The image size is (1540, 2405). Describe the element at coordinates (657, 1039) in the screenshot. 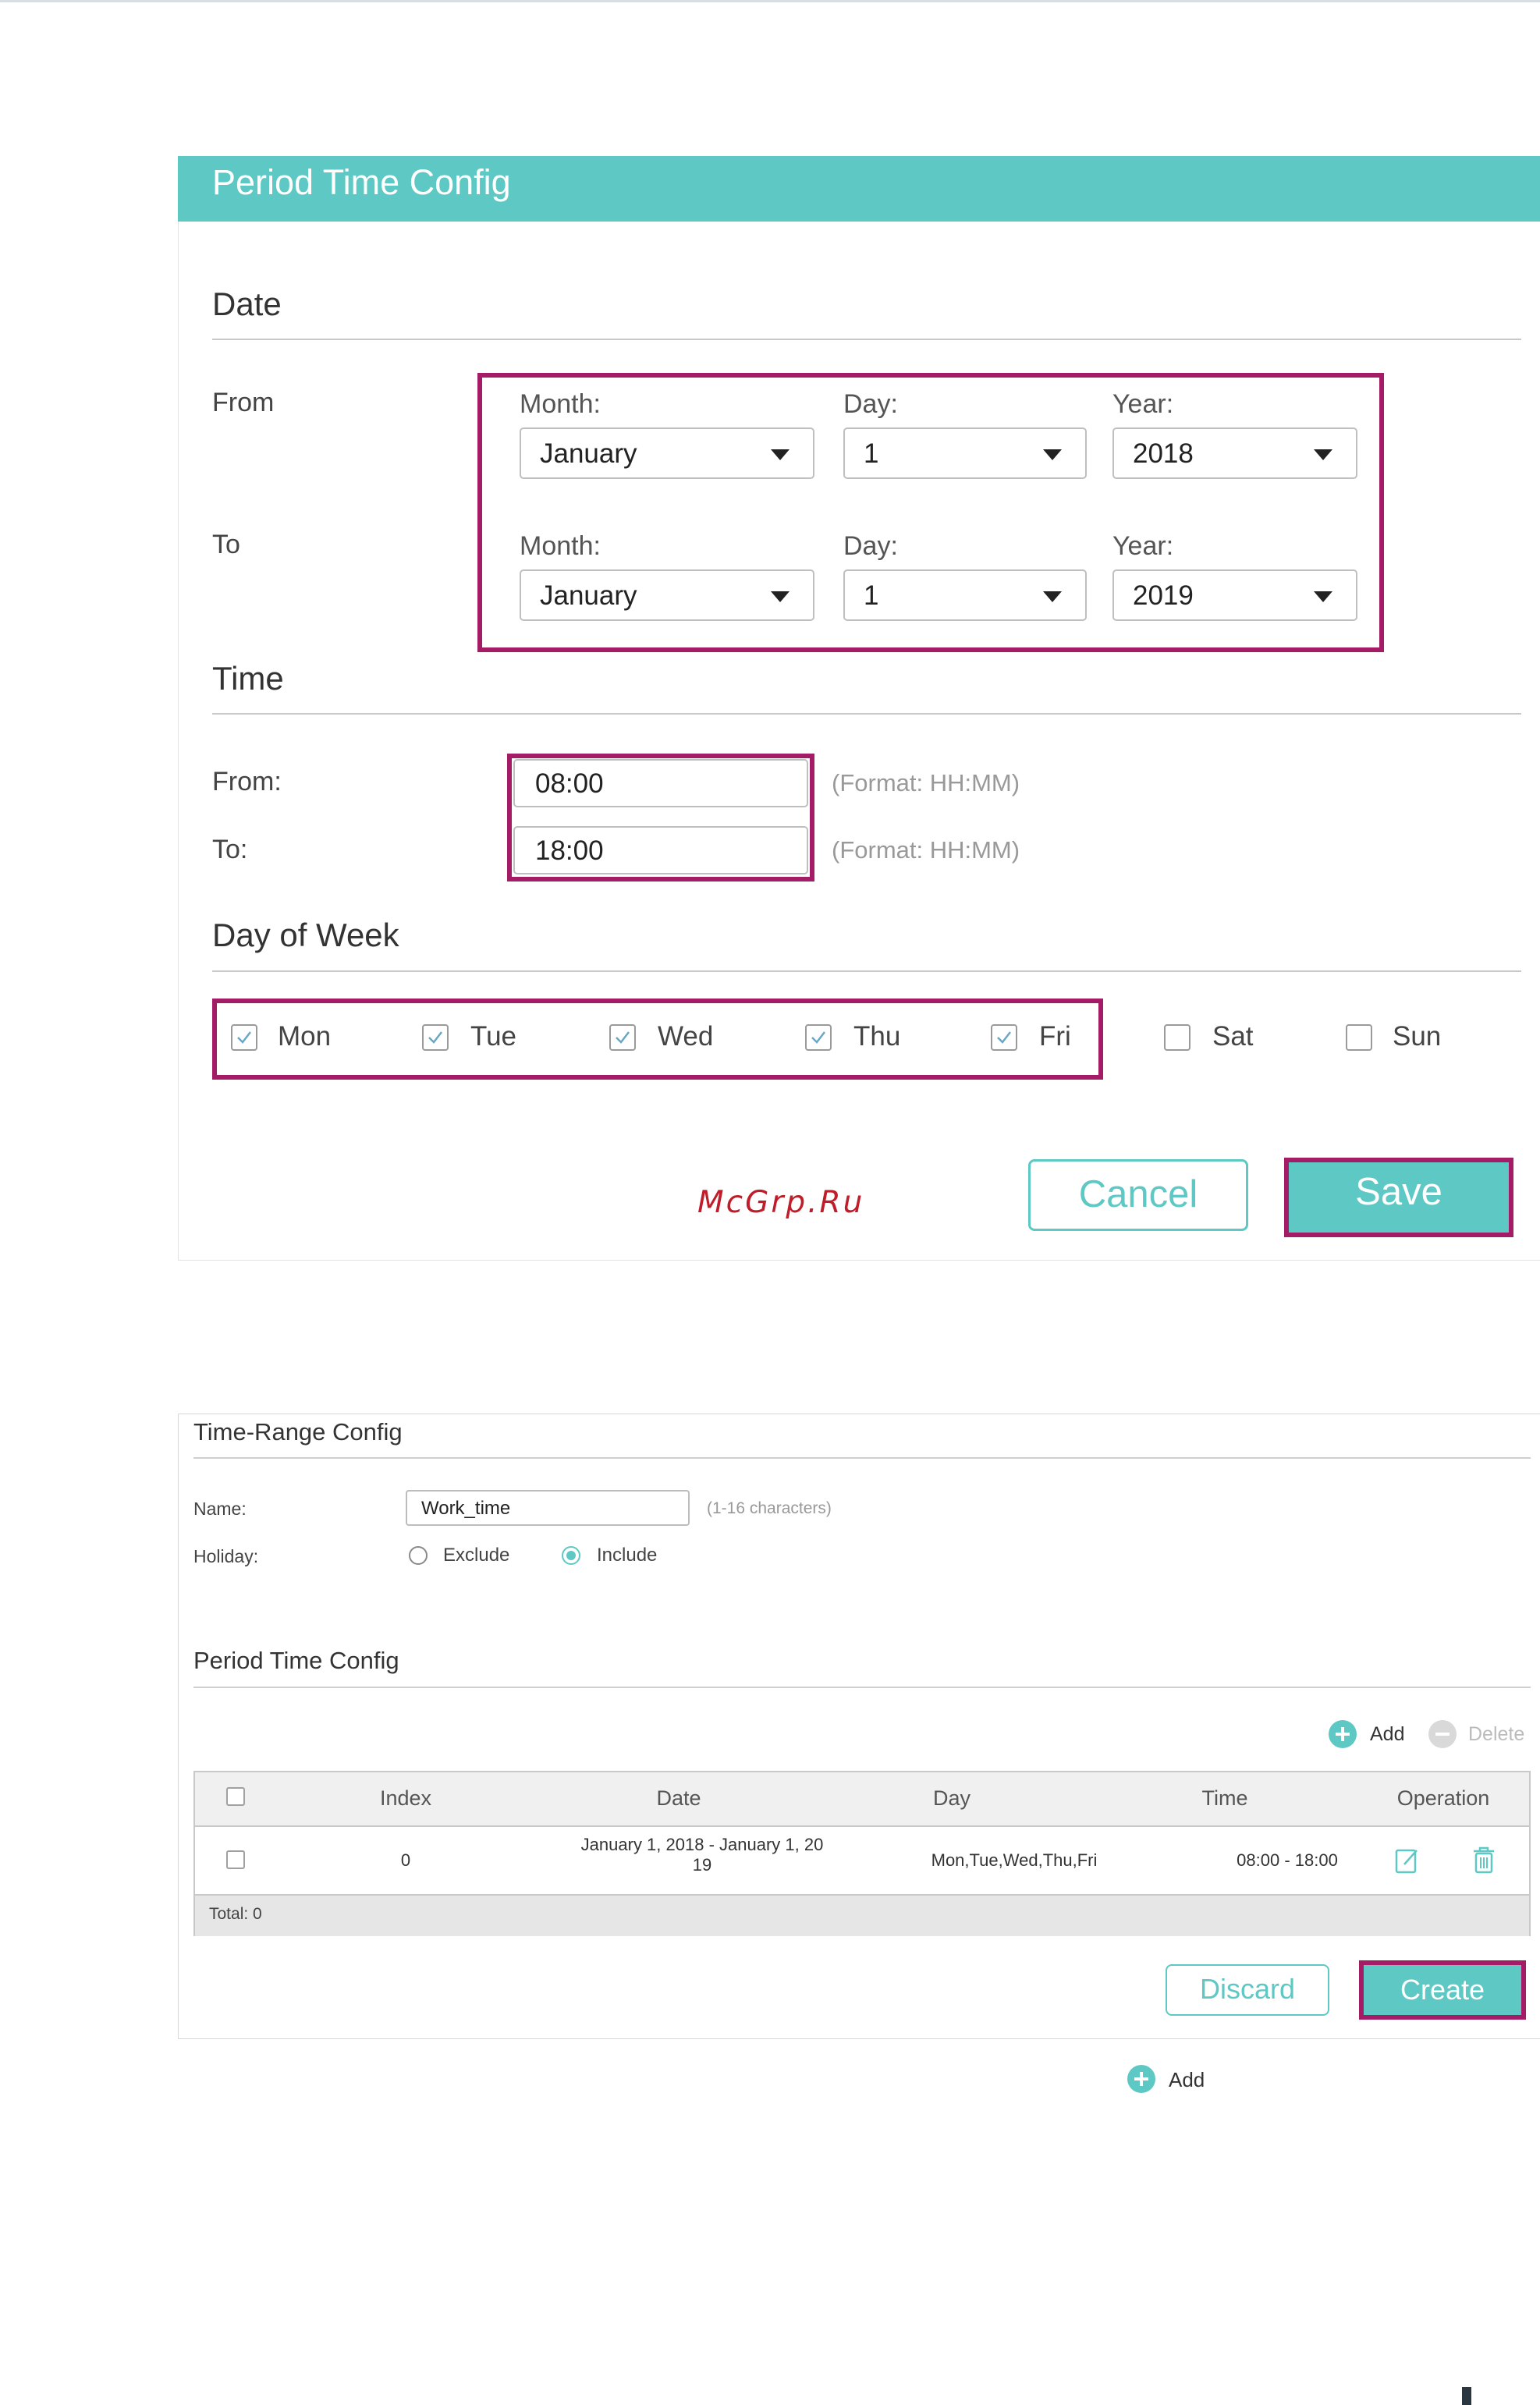

I see `weekday-highlight-box` at that location.